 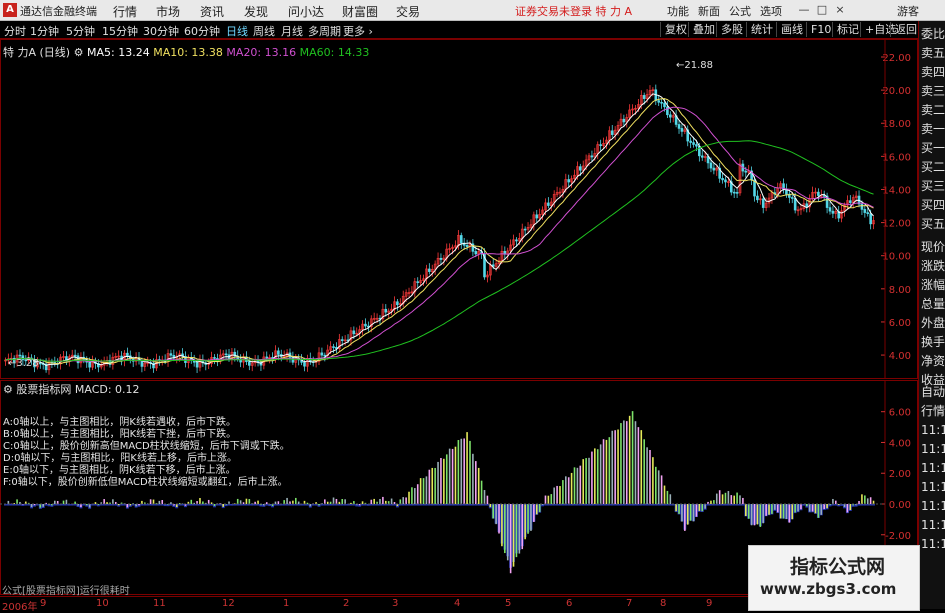 What do you see at coordinates (933, 148) in the screenshot?
I see `side-item-6: 买一` at bounding box center [933, 148].